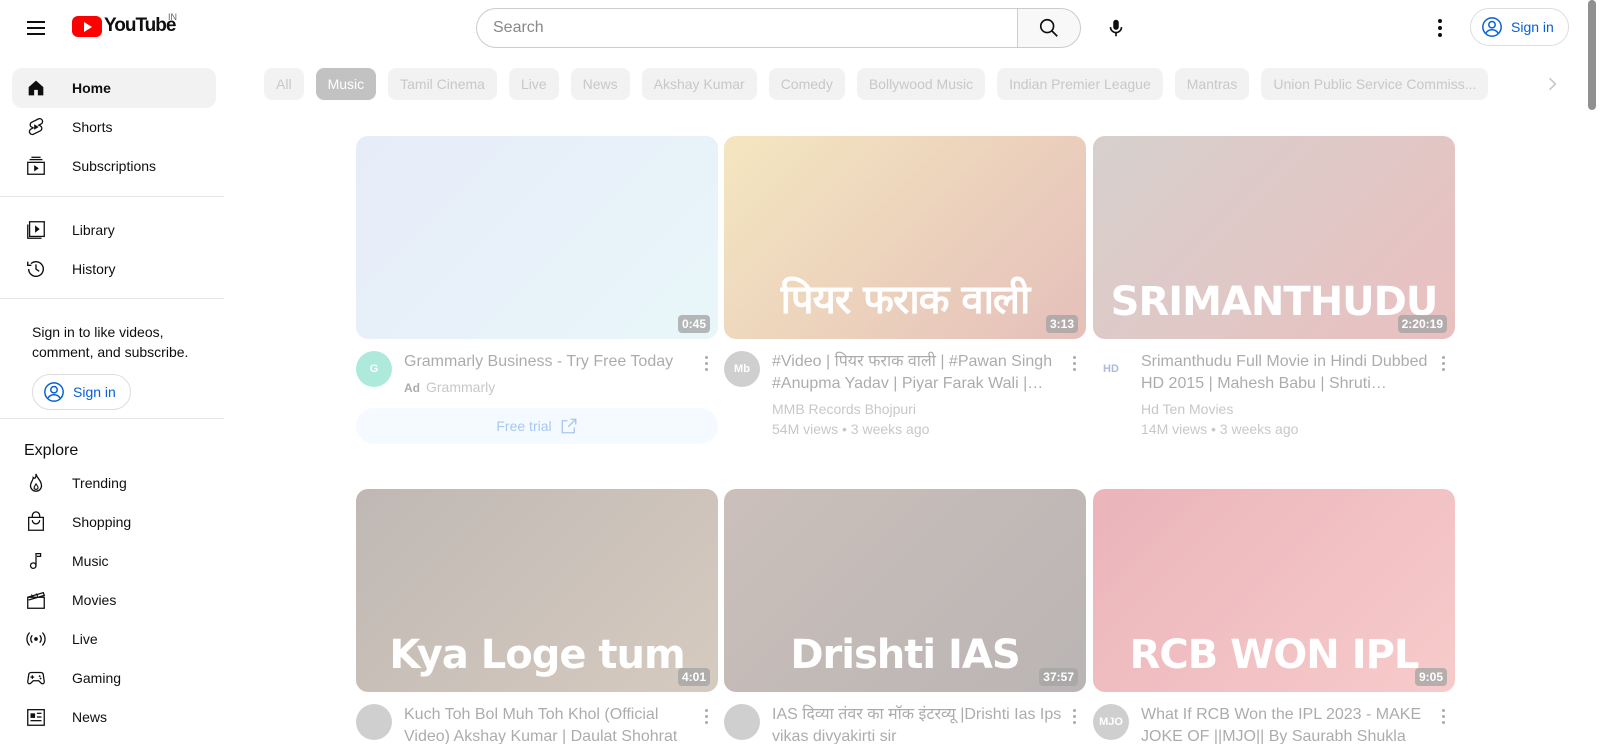  I want to click on sidebar-item-movies: Movies, so click(114, 600).